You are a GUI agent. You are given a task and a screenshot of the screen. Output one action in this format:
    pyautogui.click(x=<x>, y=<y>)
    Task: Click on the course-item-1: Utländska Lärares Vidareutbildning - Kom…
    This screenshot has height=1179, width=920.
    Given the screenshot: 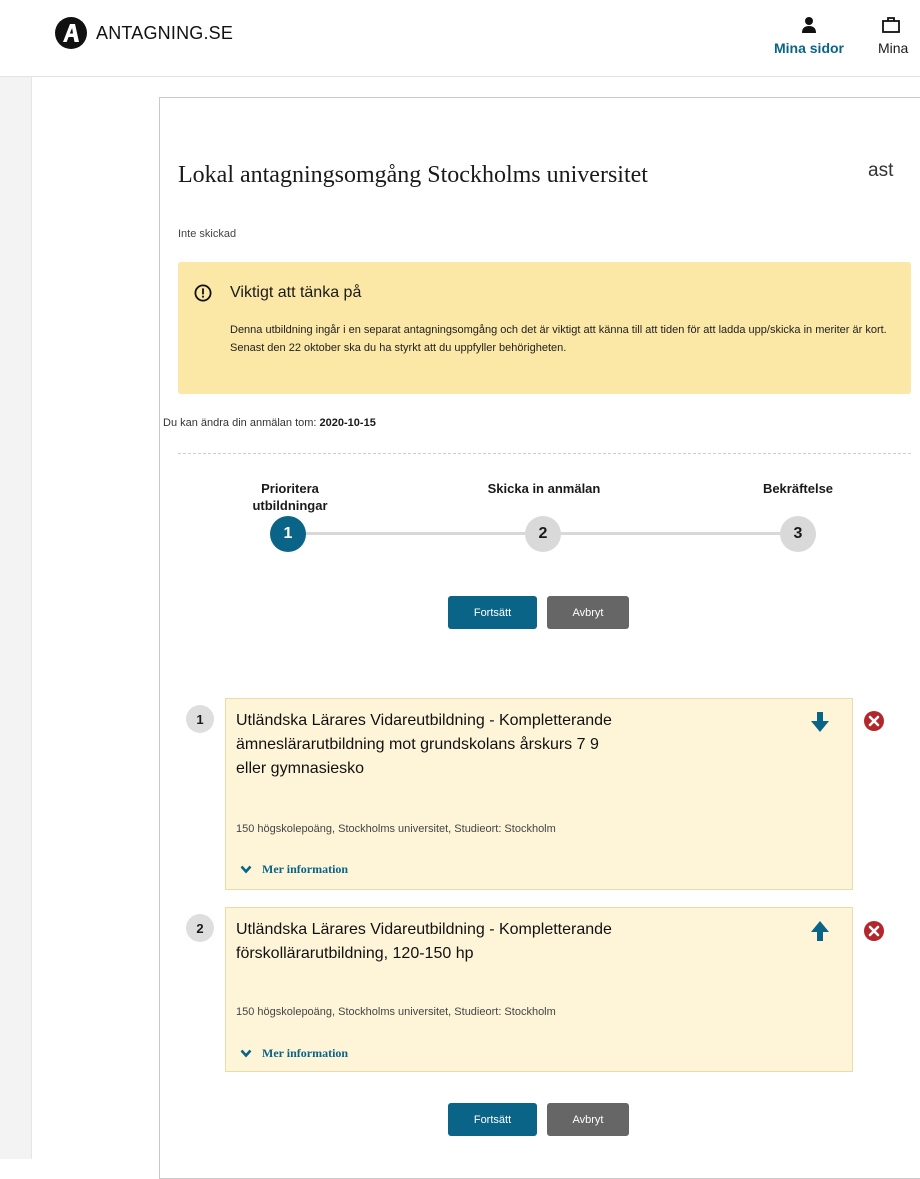 What is the action you would take?
    pyautogui.click(x=539, y=794)
    